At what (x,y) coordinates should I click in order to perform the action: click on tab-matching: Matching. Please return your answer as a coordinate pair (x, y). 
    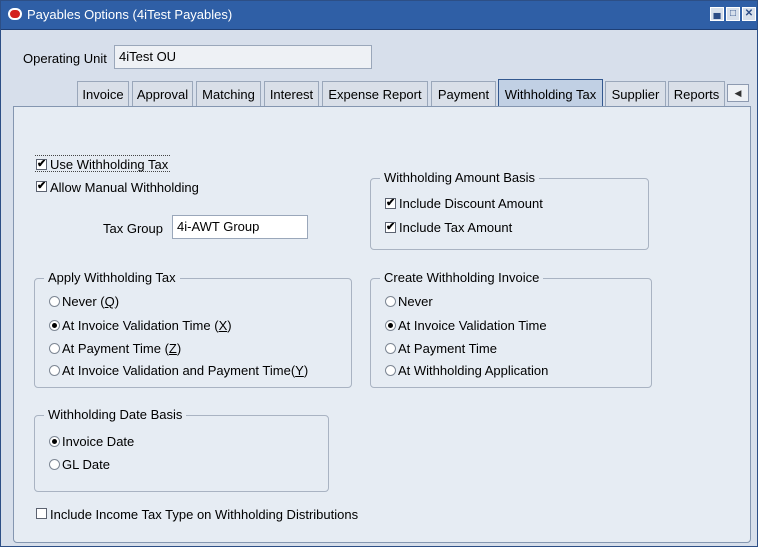
    Looking at the image, I should click on (228, 93).